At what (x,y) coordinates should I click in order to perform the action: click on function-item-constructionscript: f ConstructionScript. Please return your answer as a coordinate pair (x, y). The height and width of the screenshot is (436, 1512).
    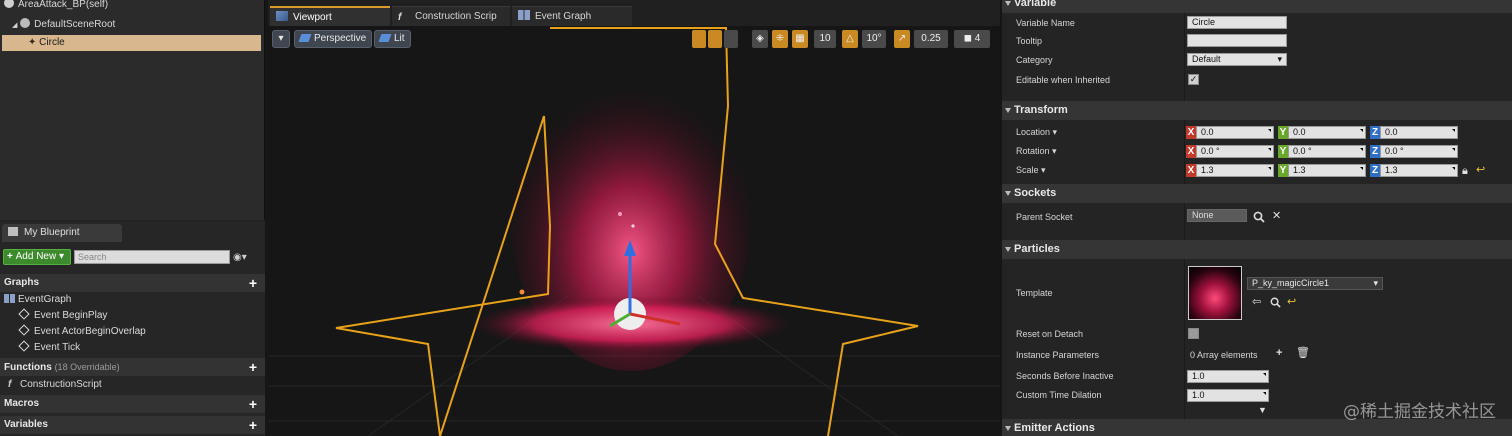
    Looking at the image, I should click on (55, 385).